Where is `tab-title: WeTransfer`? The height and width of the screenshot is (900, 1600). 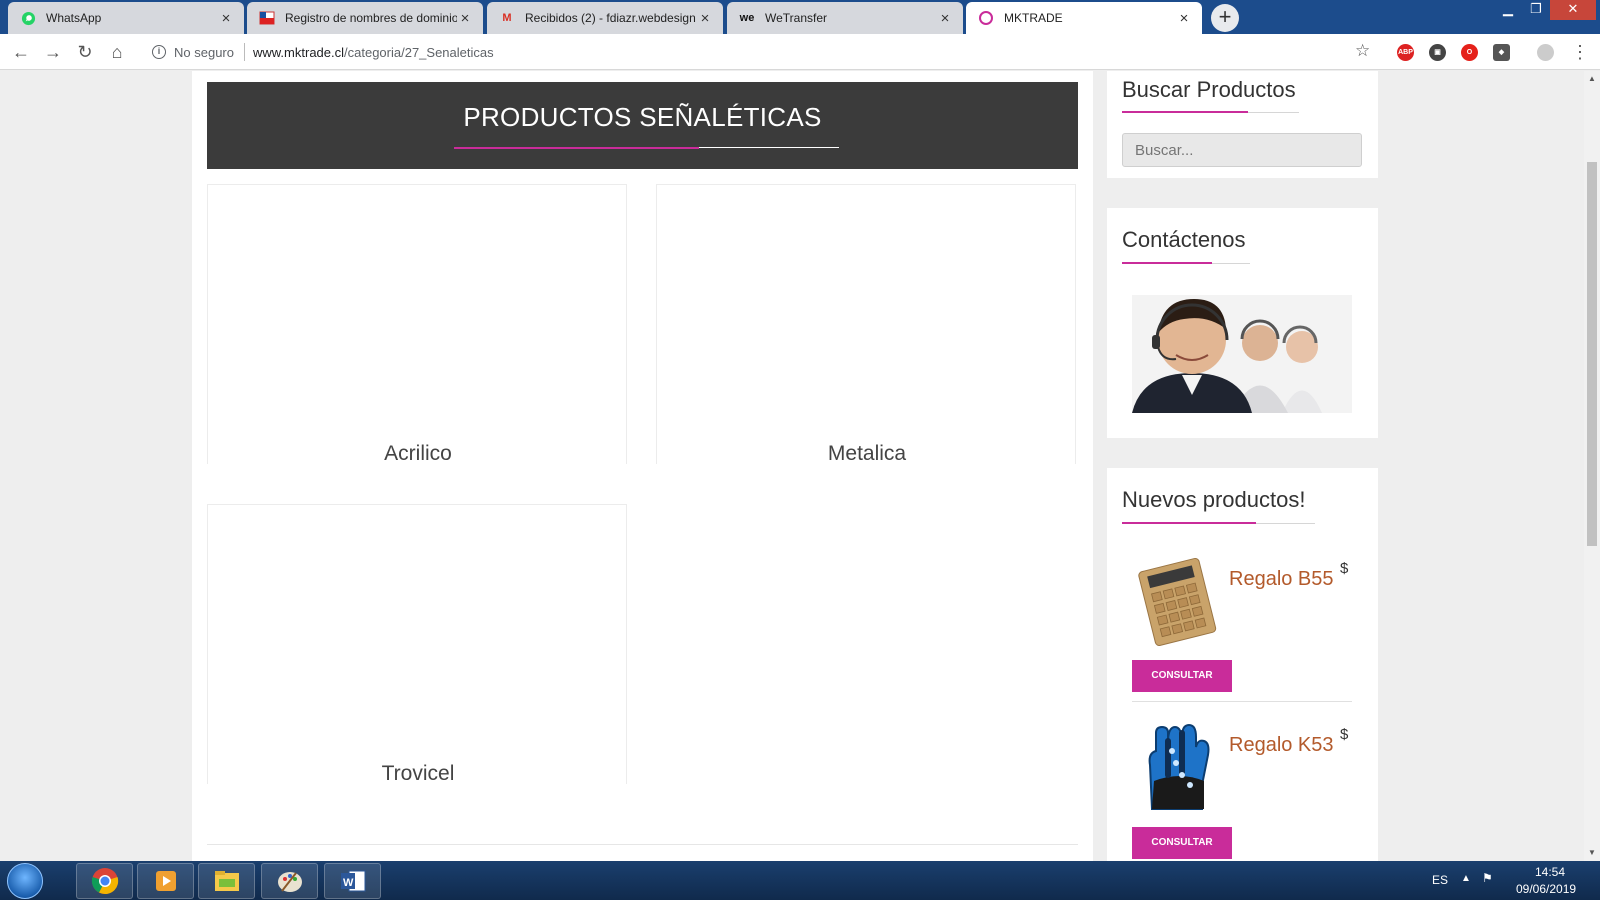 tab-title: WeTransfer is located at coordinates (796, 18).